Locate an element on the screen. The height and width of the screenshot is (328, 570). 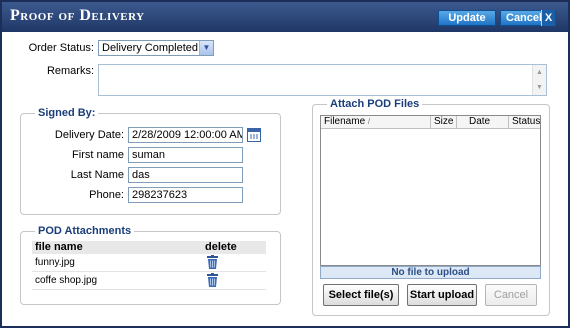
remarks-scrollbar: ▲ ▼ is located at coordinates (539, 80).